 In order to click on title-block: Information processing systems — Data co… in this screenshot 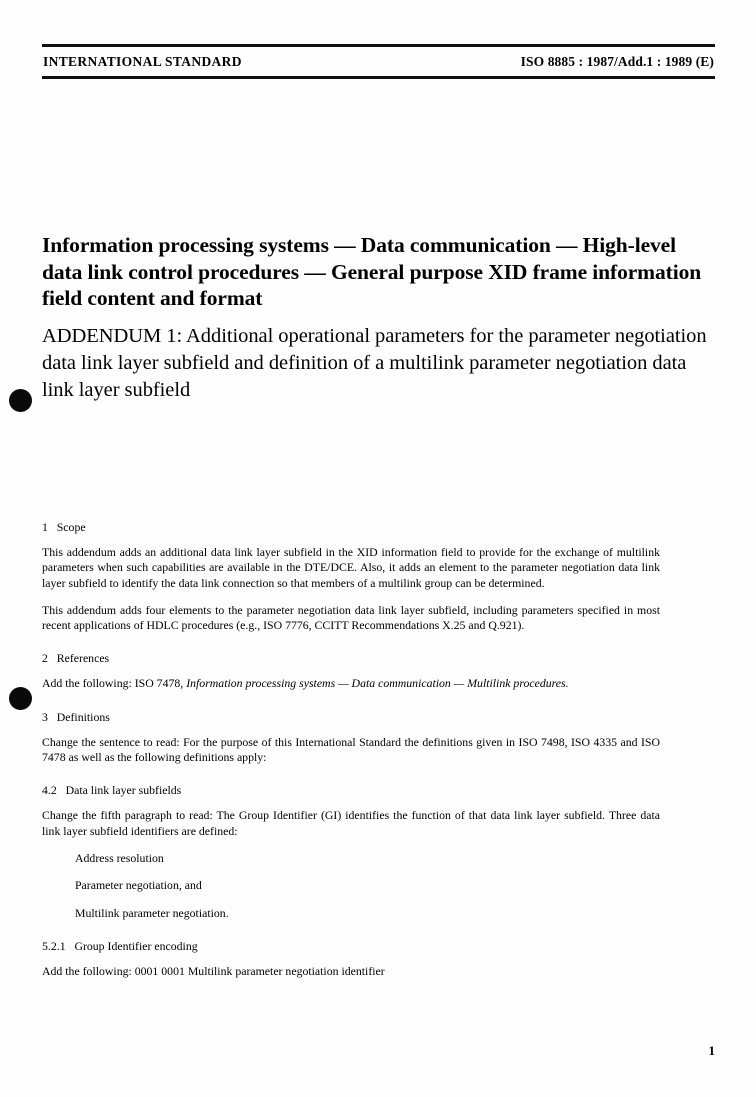, I will do `click(381, 318)`.